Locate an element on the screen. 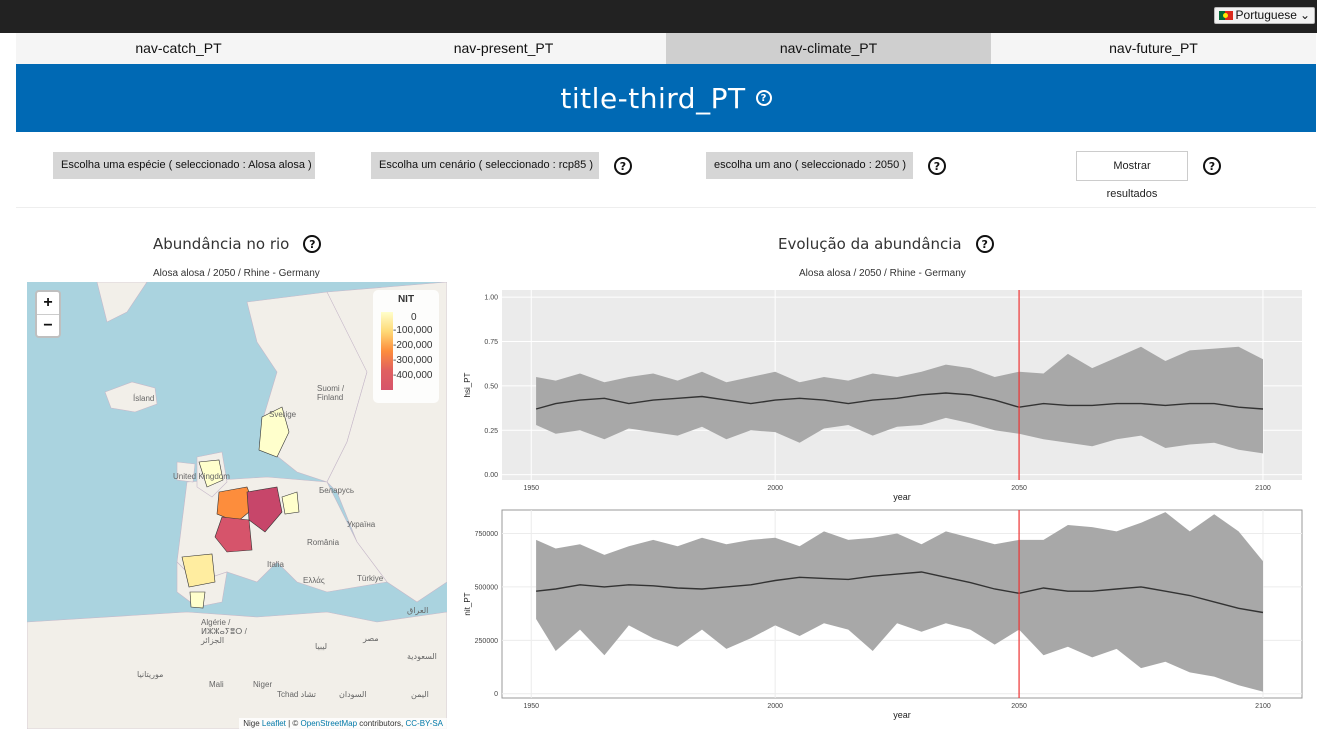 This screenshot has width=1317, height=735. map-label-libya: ليبيا is located at coordinates (321, 646).